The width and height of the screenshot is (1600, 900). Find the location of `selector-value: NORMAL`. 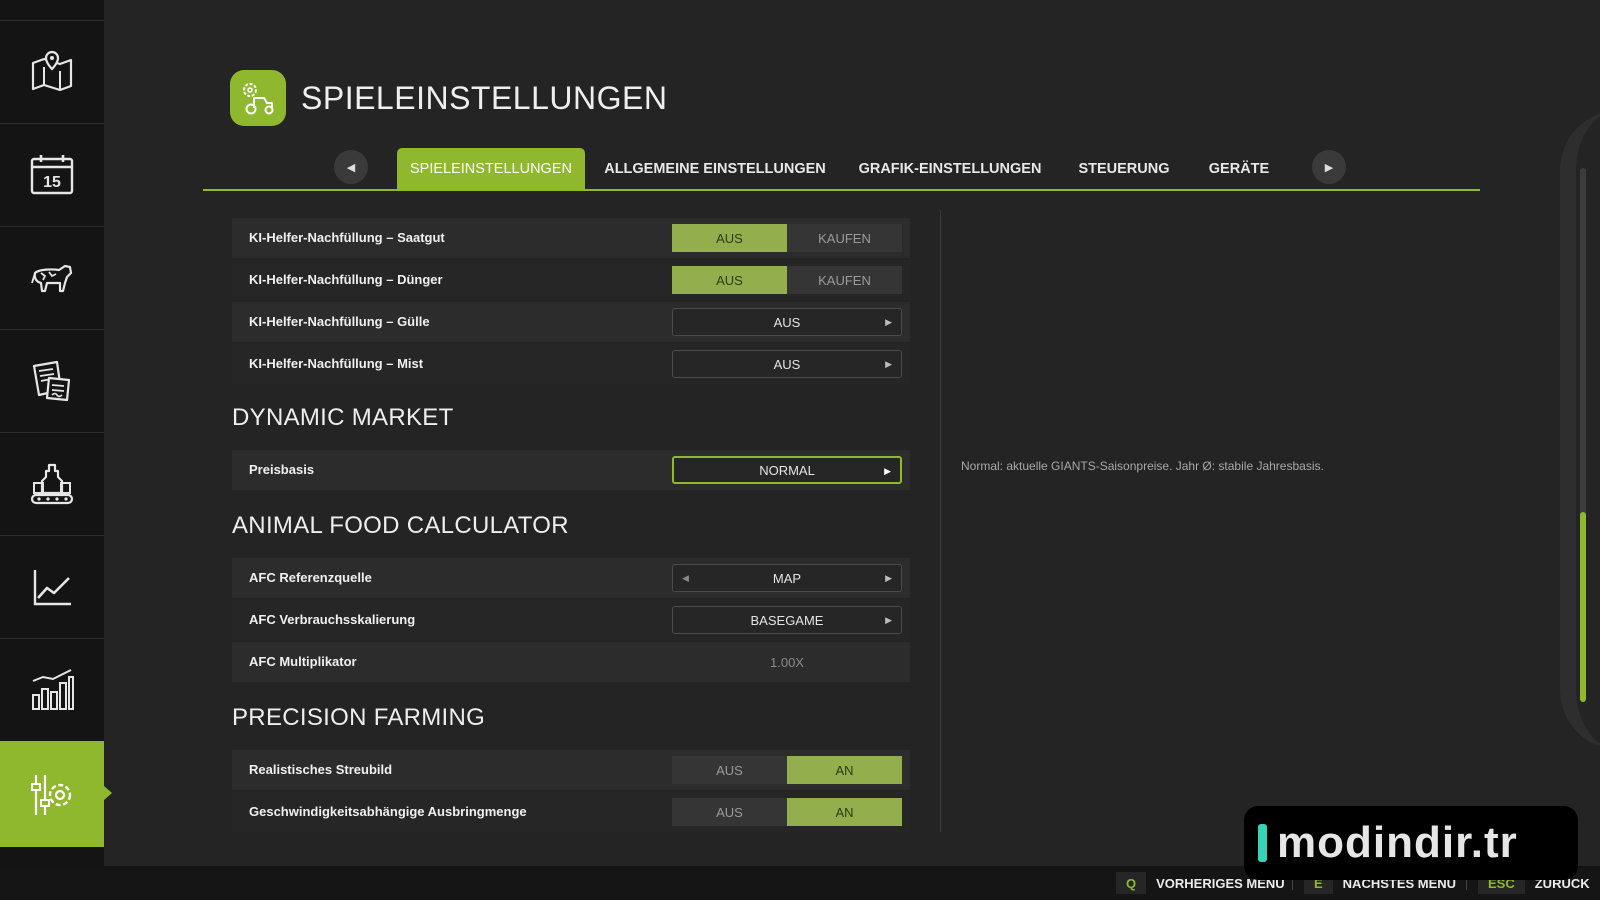

selector-value: NORMAL is located at coordinates (787, 470).